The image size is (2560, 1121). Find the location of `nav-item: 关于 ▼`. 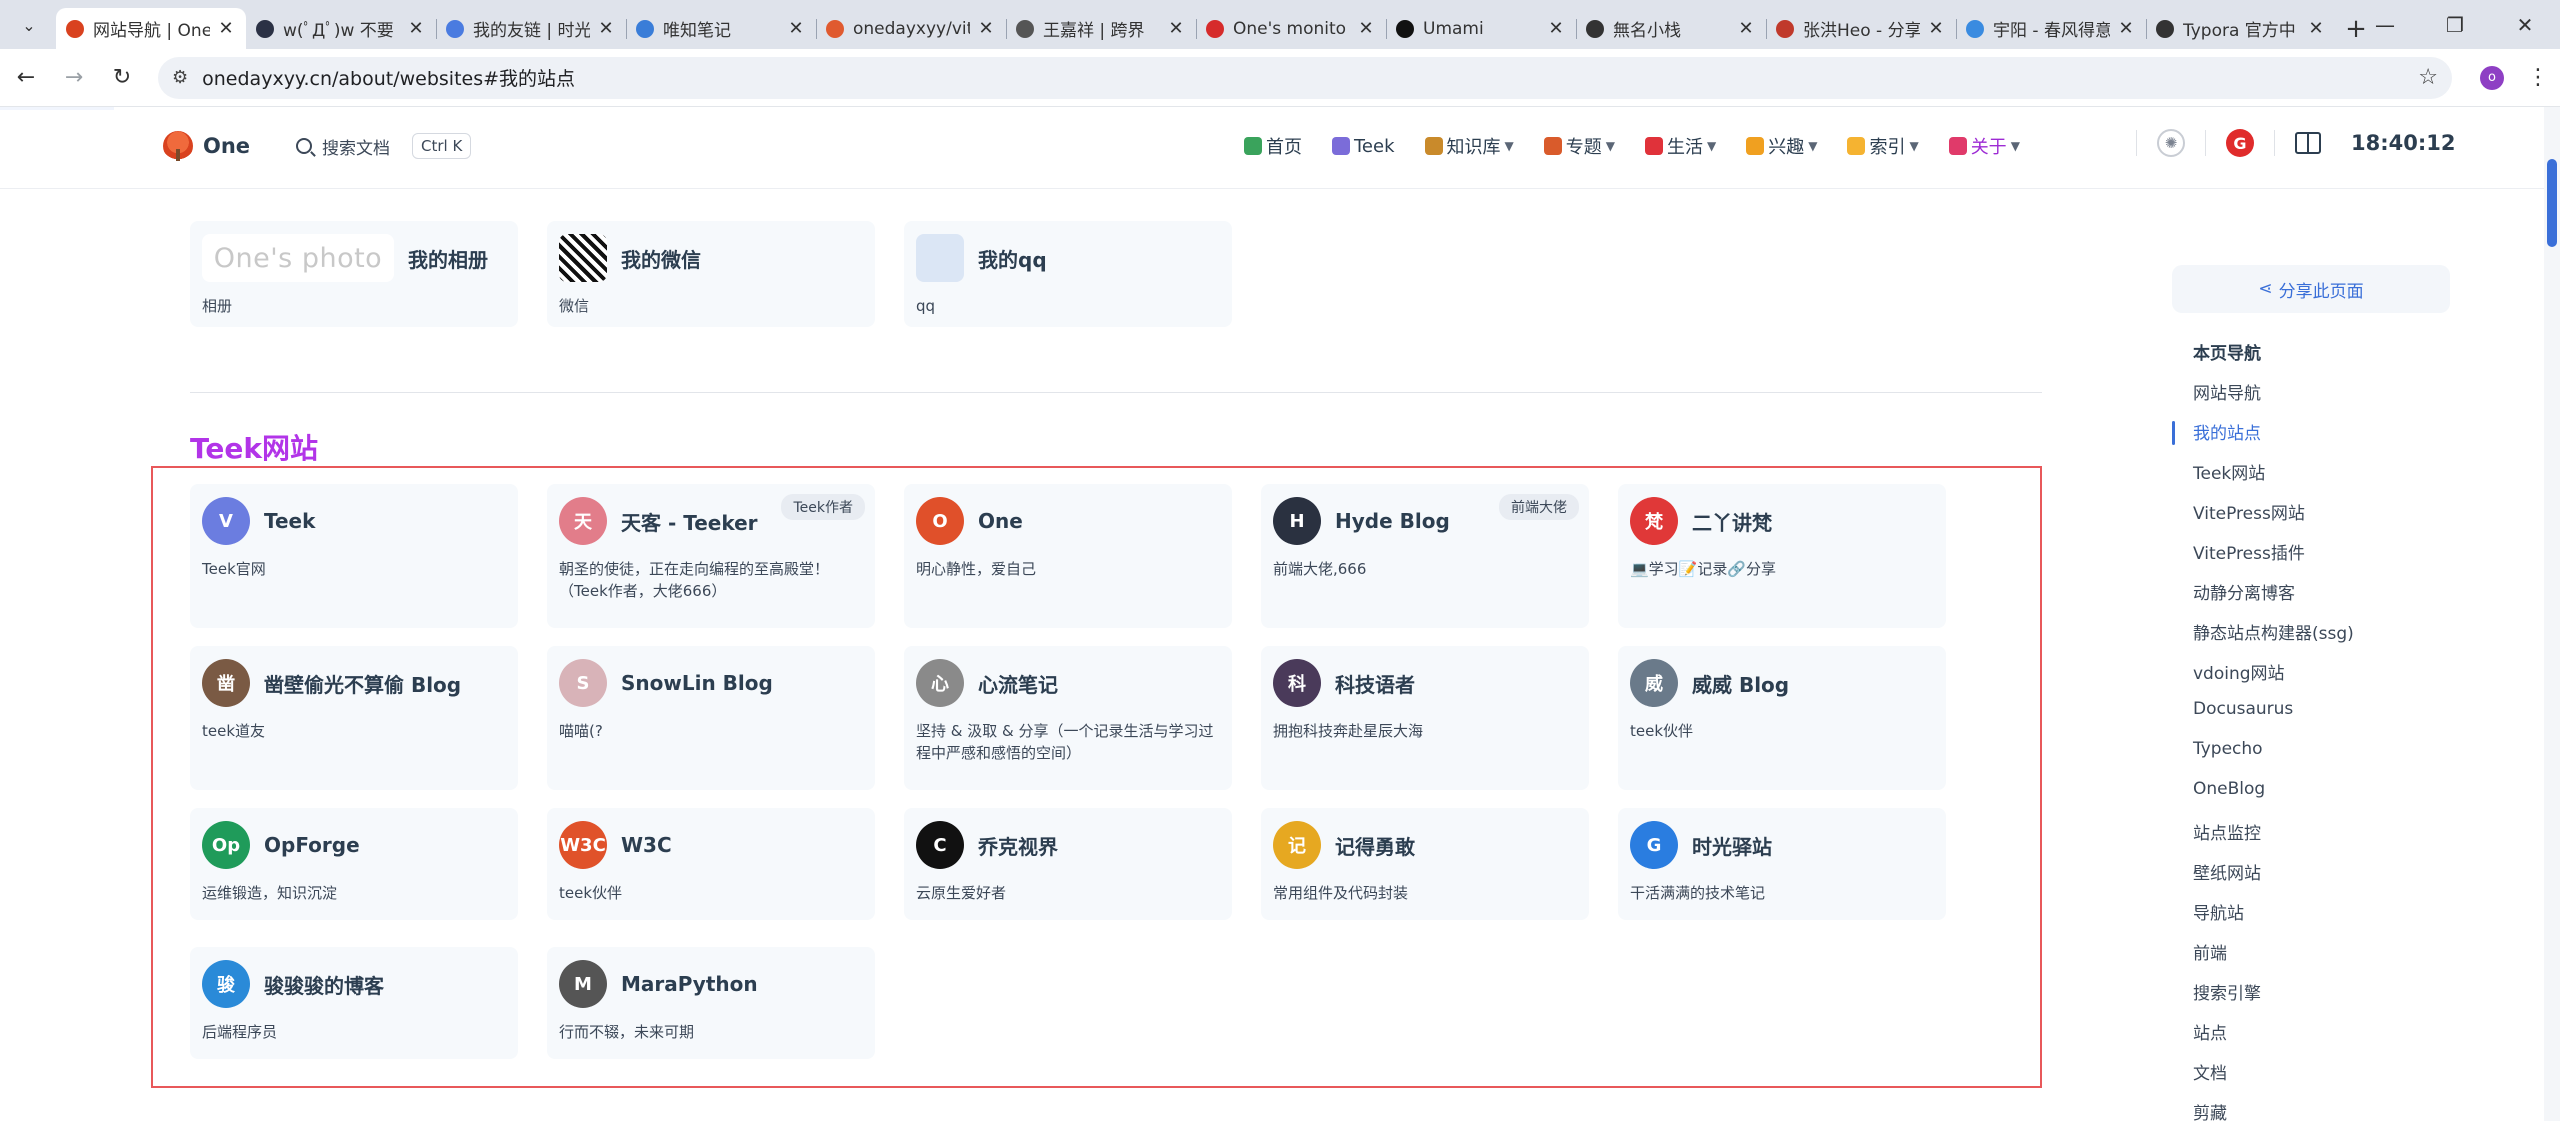

nav-item: 关于 ▼ is located at coordinates (1984, 146).